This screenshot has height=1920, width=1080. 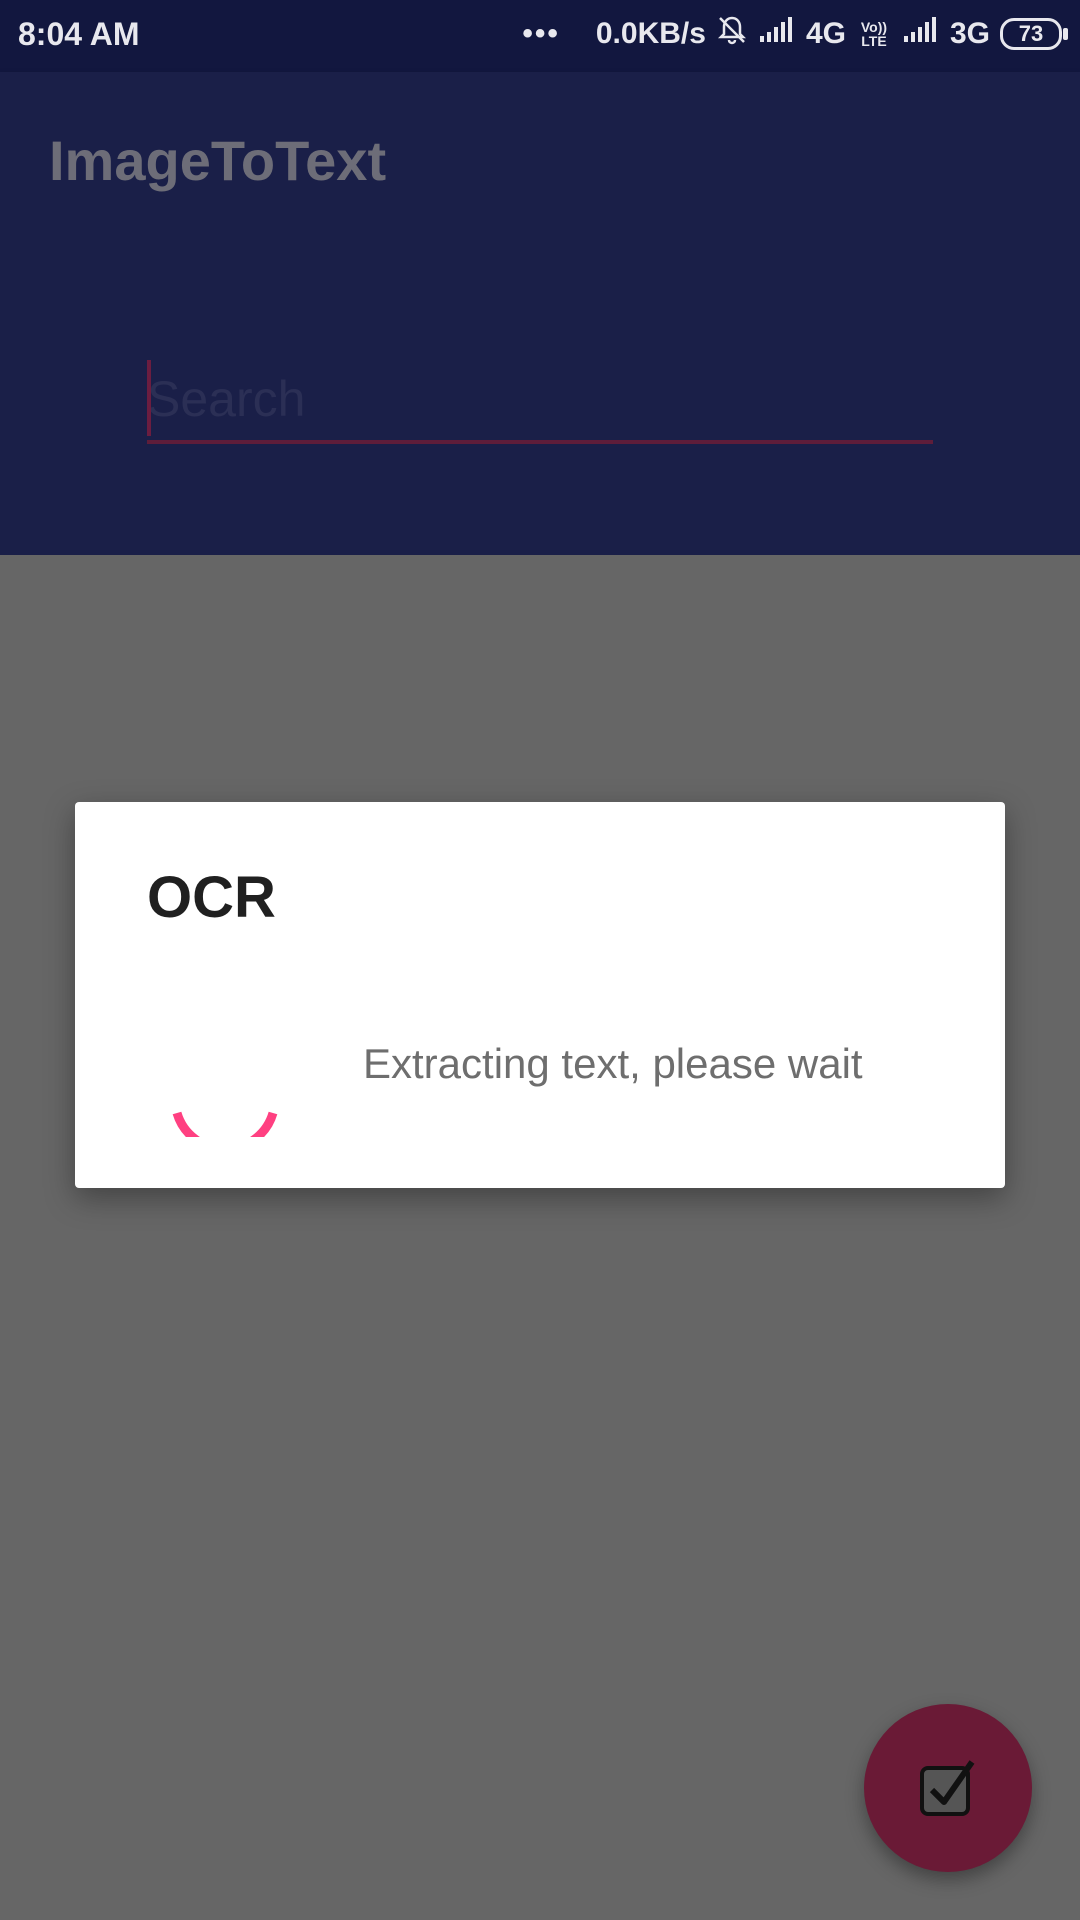 What do you see at coordinates (825, 33) in the screenshot?
I see `network-type-1: 4G` at bounding box center [825, 33].